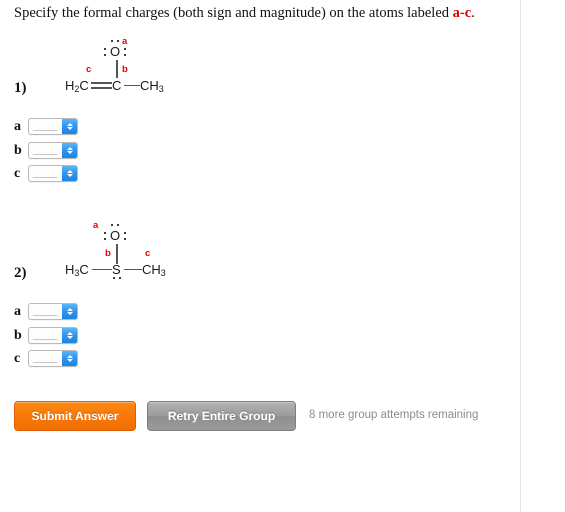 This screenshot has height=512, width=565. I want to click on prompt-text-after: ., so click(473, 13).